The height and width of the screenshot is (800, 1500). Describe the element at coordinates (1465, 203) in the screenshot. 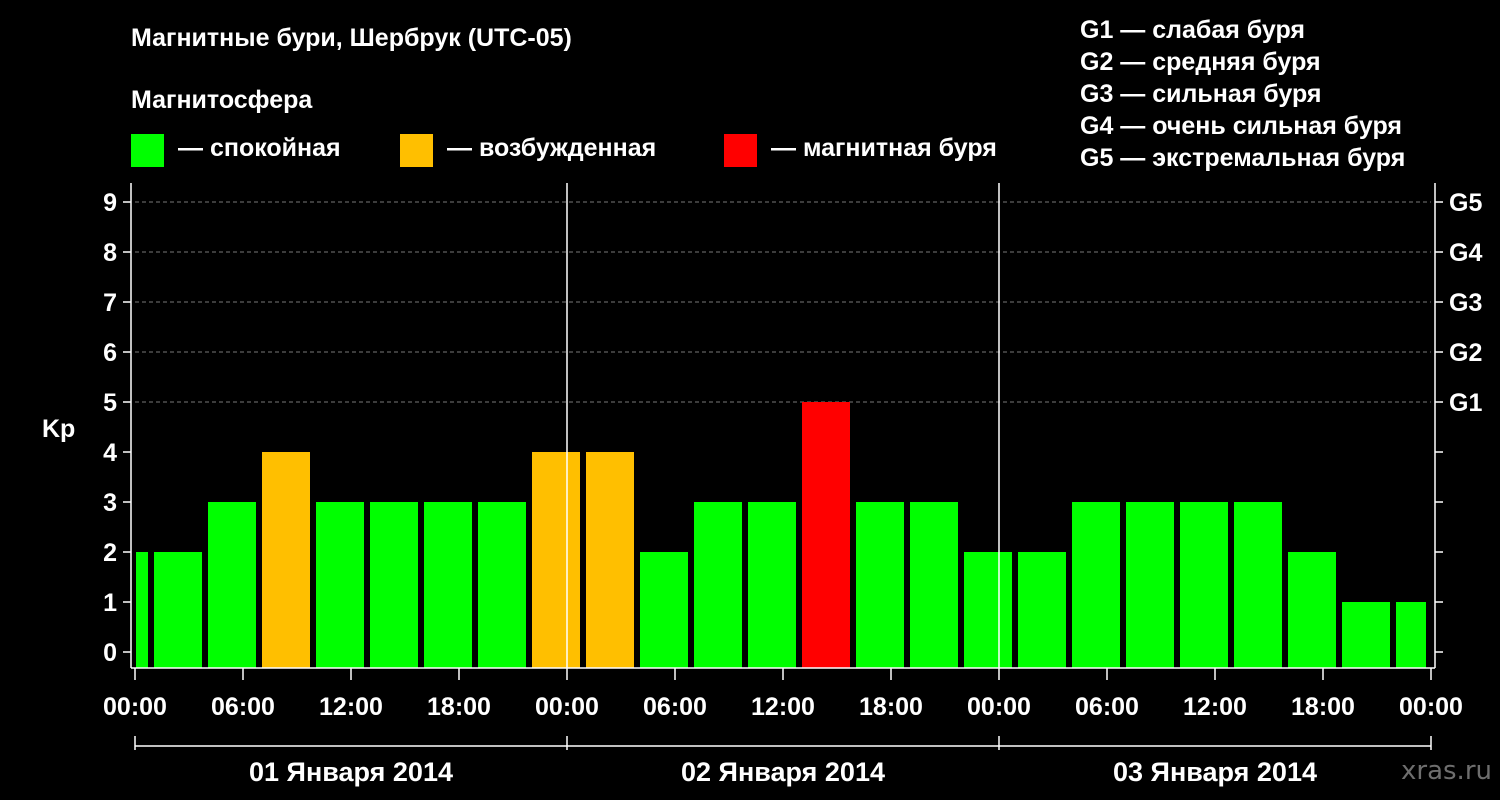

I see `g-level-label: G5` at that location.